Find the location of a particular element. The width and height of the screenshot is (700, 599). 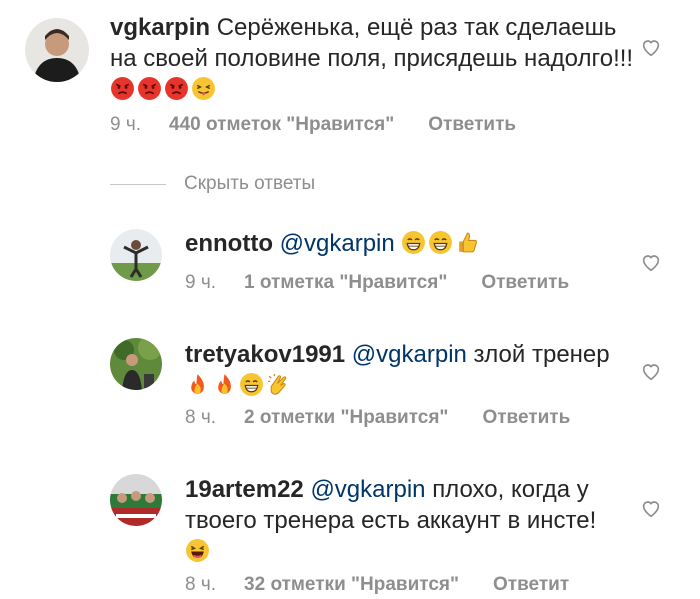

thumbs-up-icon is located at coordinates (467, 242).